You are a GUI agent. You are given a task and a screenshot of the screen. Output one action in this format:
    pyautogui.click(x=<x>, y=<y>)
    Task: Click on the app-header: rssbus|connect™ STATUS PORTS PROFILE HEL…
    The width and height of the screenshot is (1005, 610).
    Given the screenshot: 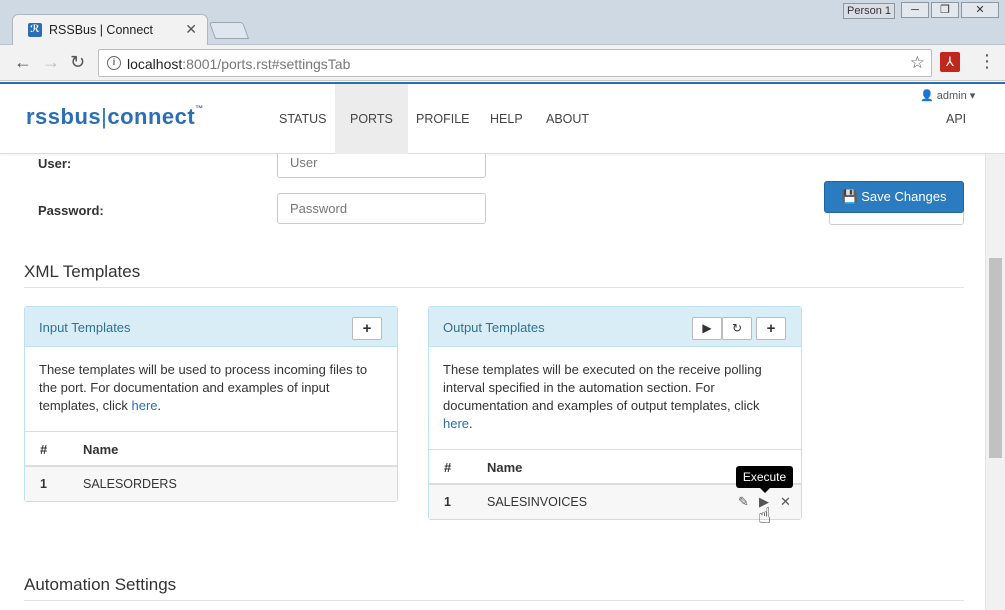 What is the action you would take?
    pyautogui.click(x=502, y=118)
    